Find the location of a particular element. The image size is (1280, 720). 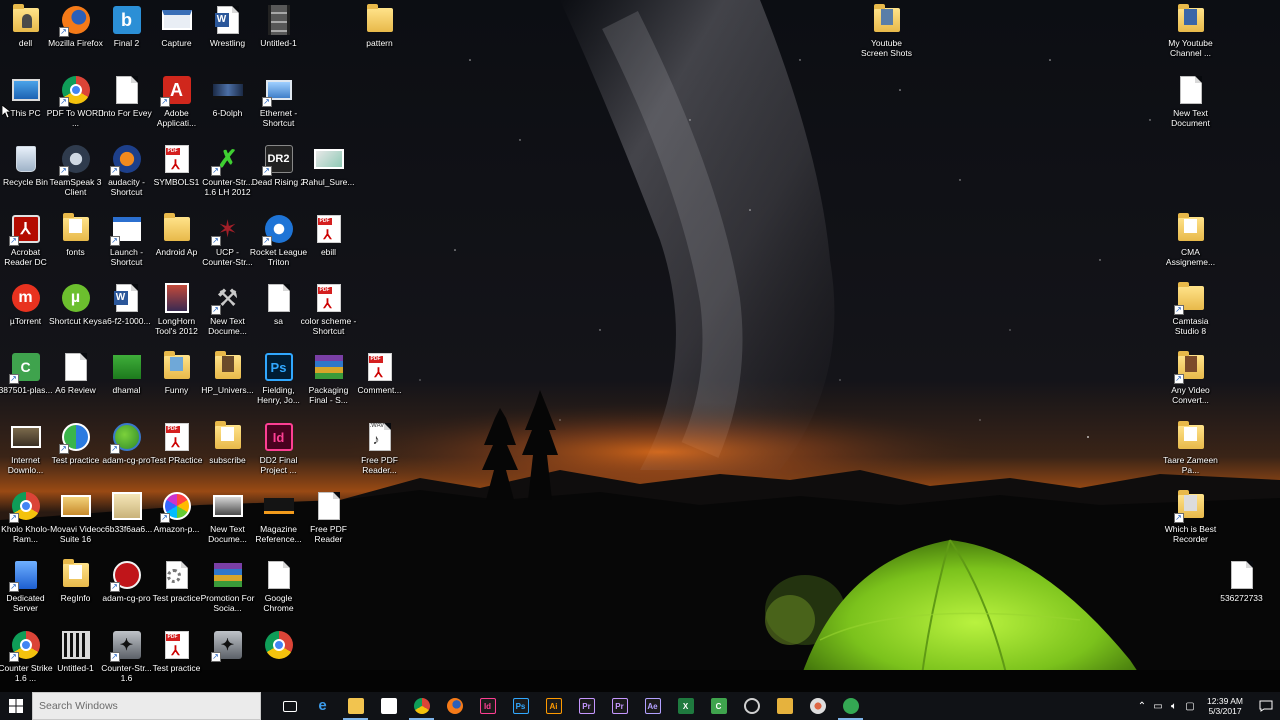

desktop-icon-utorrent: µ Shortcut Keys is located at coordinates (75, 312).